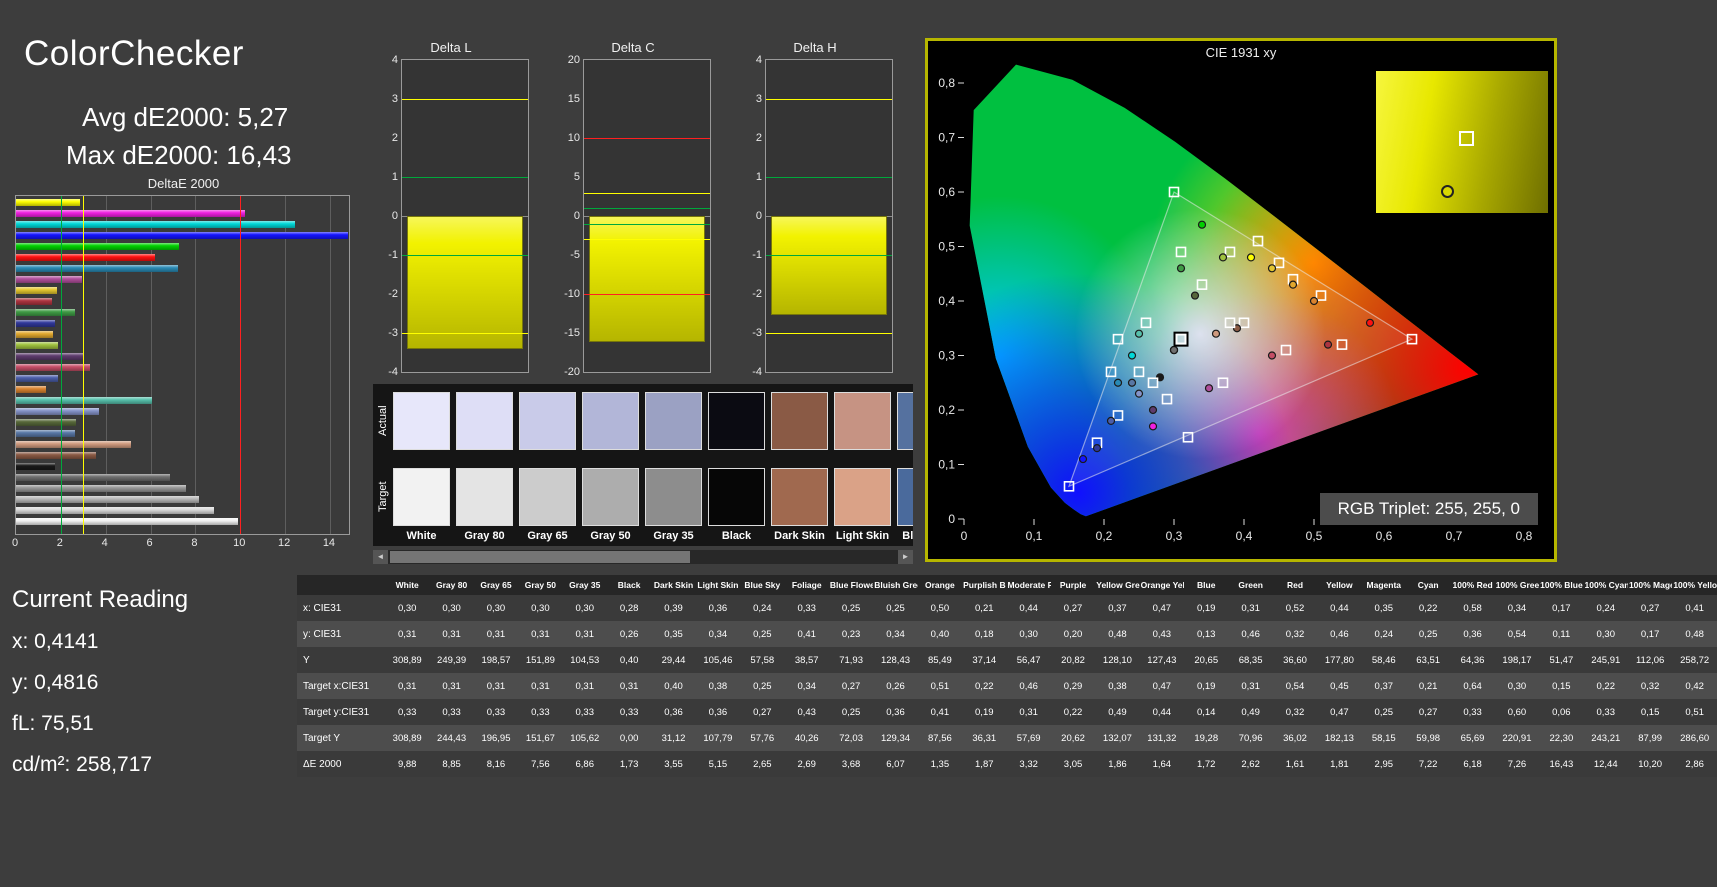 Image resolution: width=1717 pixels, height=887 pixels. What do you see at coordinates (1241, 52) in the screenshot?
I see `cie-chart-title: CIE 1931 xy` at bounding box center [1241, 52].